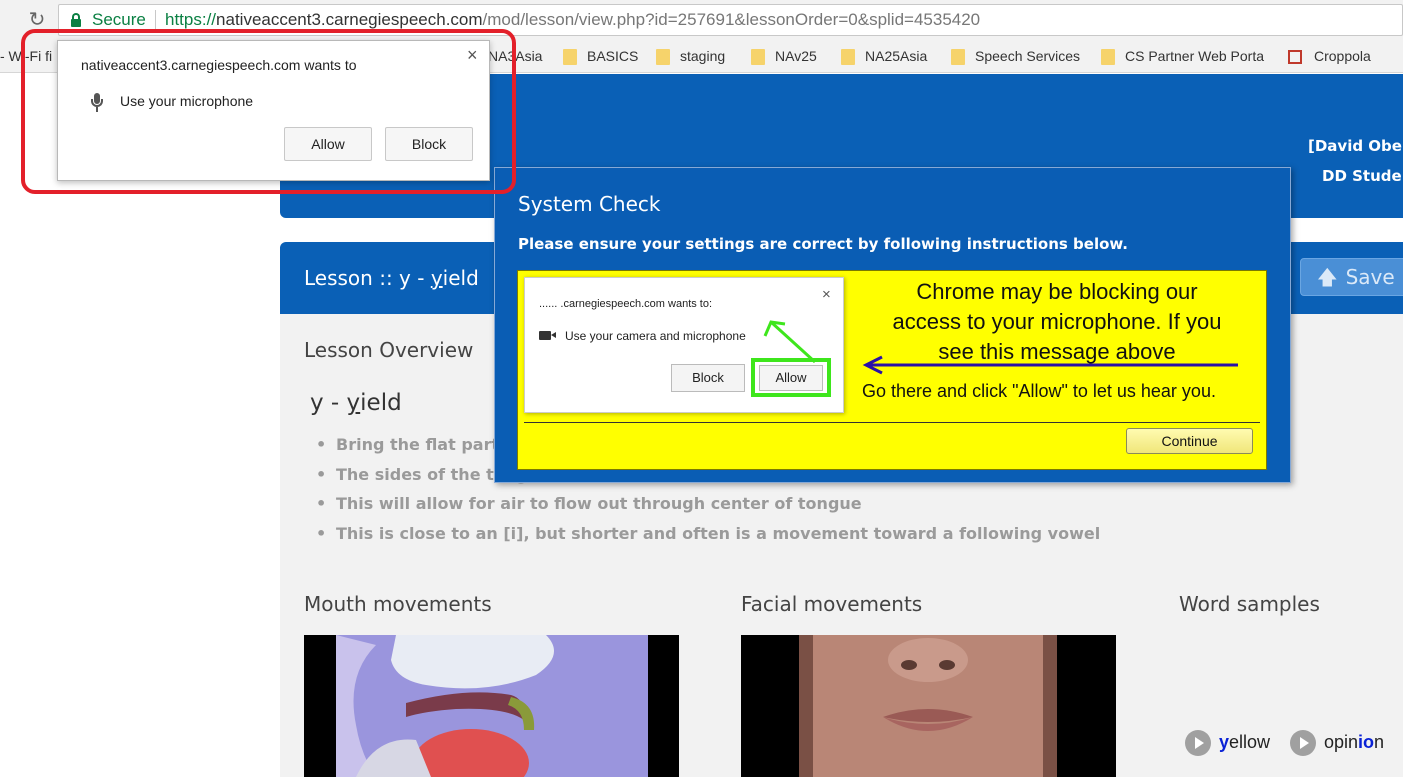 Image resolution: width=1403 pixels, height=777 pixels. What do you see at coordinates (398, 604) in the screenshot?
I see `mouth-movements-heading: Mouth movements` at bounding box center [398, 604].